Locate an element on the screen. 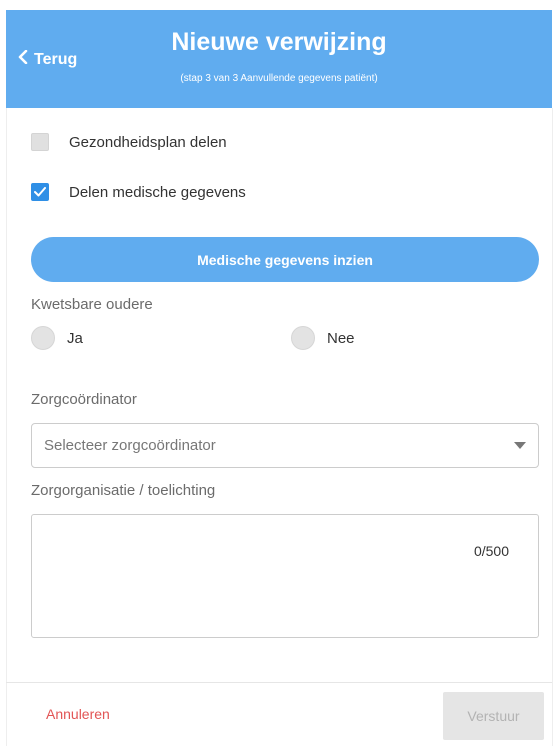 This screenshot has height=746, width=555. submit-button: Verstuur is located at coordinates (493, 716).